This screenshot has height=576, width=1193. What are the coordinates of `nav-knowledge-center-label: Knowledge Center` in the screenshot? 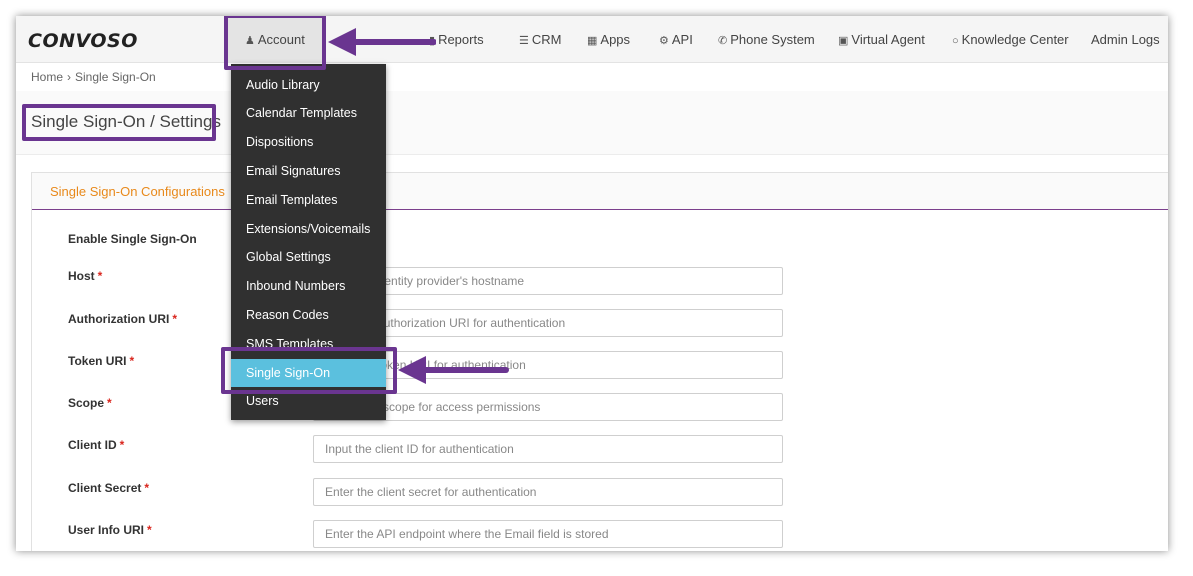 It's located at (1015, 39).